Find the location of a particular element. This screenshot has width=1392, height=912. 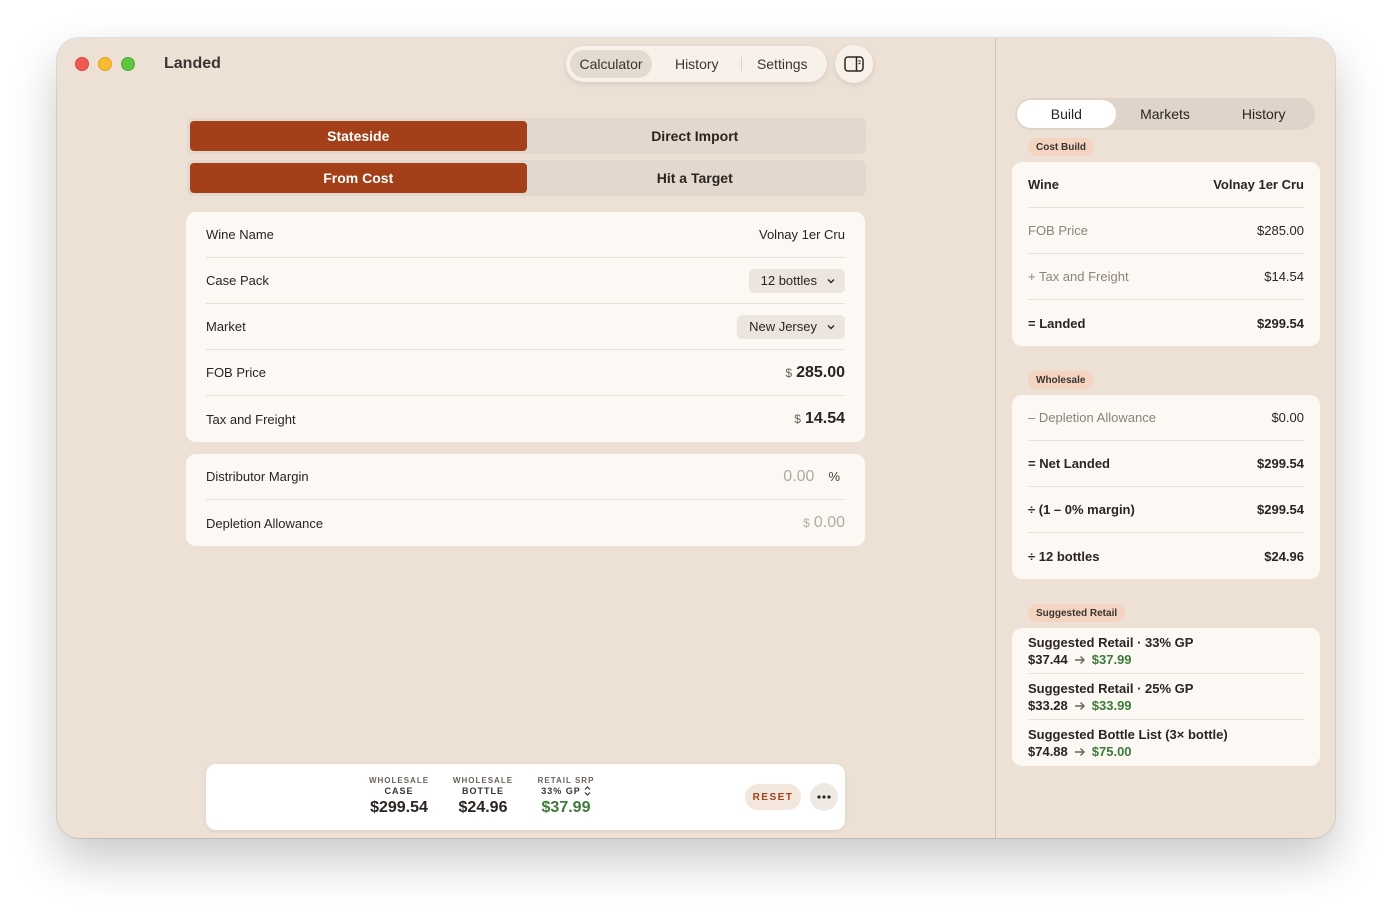

wholesale-bottle-value: $24.96 is located at coordinates (483, 807).